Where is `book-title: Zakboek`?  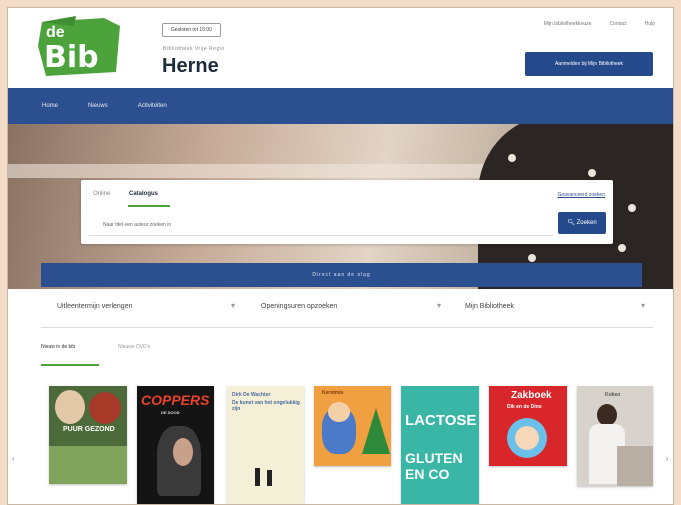
book-title: Zakboek is located at coordinates (531, 395).